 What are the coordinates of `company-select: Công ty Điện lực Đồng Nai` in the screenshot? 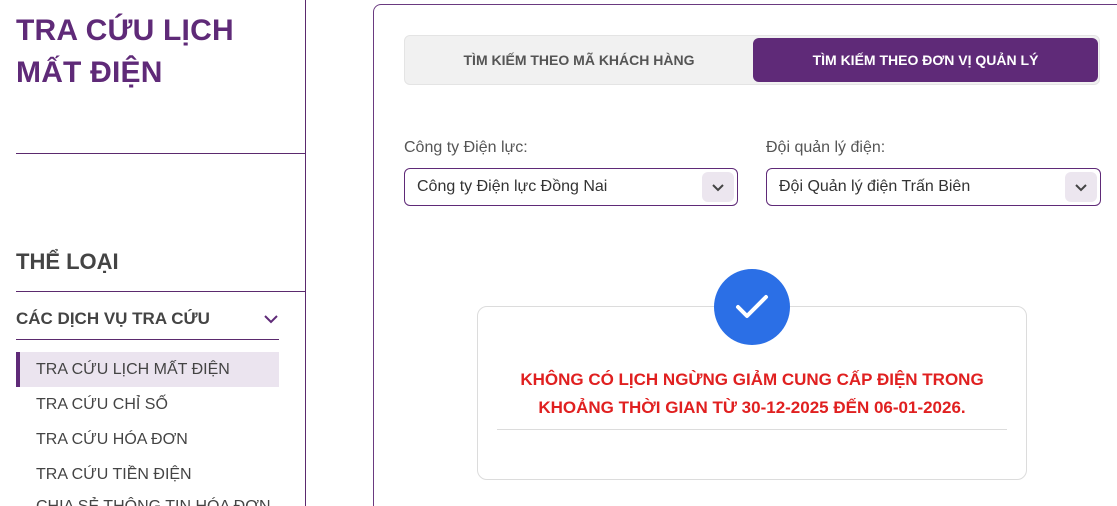 It's located at (571, 187).